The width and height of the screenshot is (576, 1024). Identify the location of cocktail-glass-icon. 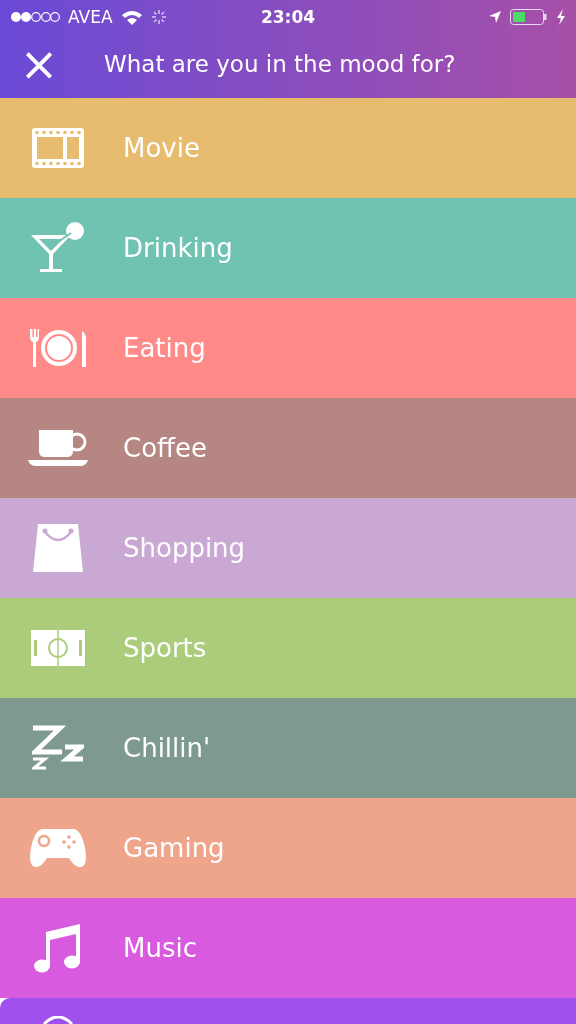
(57, 248).